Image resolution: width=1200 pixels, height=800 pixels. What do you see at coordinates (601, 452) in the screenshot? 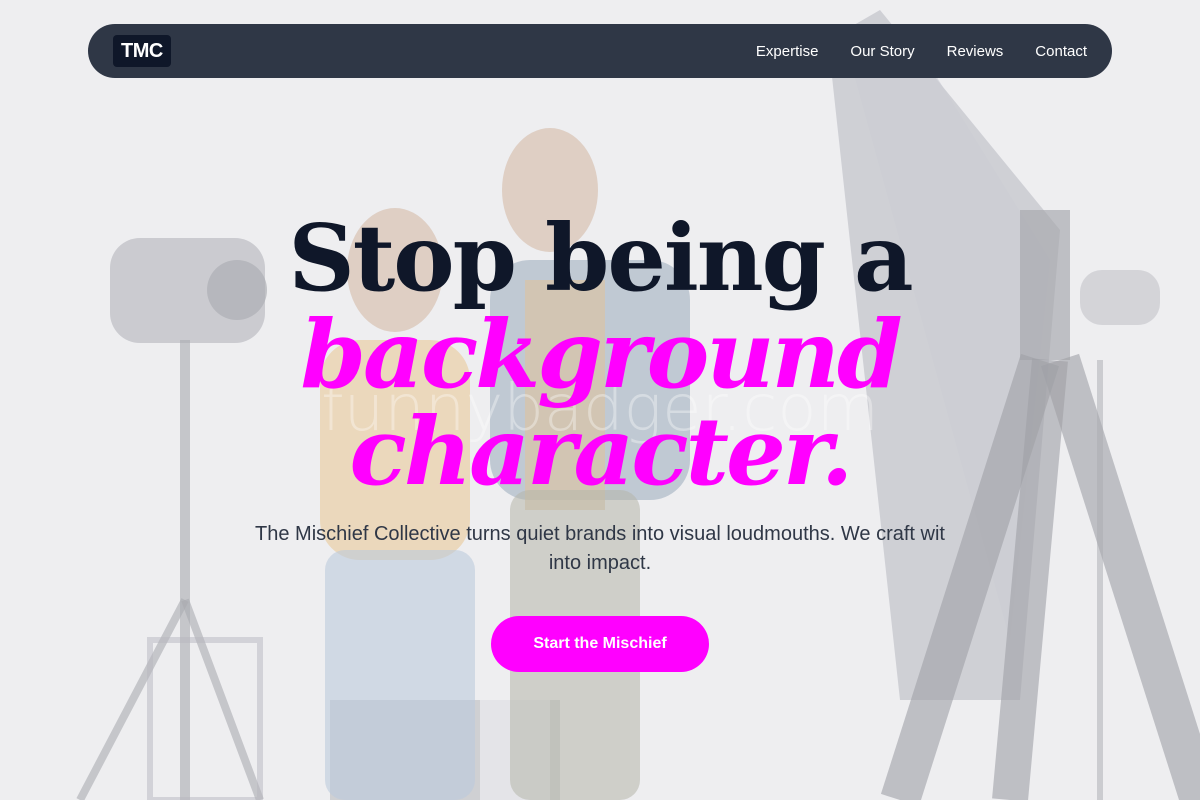
I see `headline-line-3: character.` at bounding box center [601, 452].